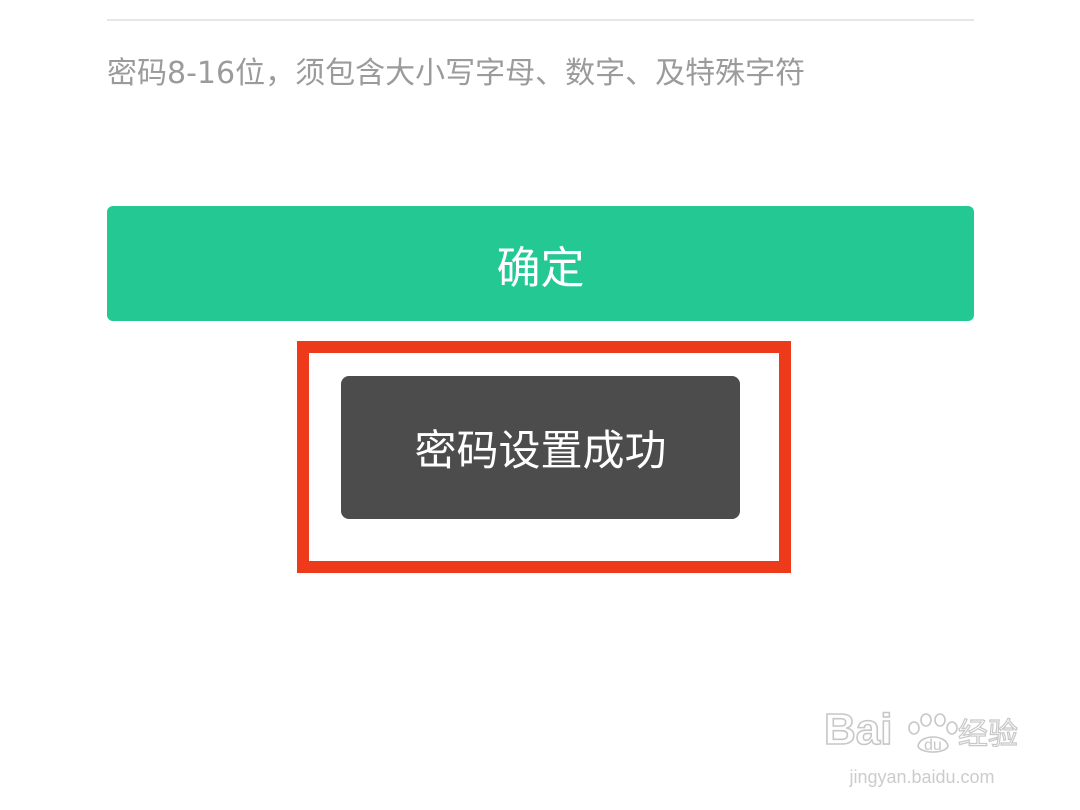  What do you see at coordinates (988, 734) in the screenshot?
I see `svg-text: 经验` at bounding box center [988, 734].